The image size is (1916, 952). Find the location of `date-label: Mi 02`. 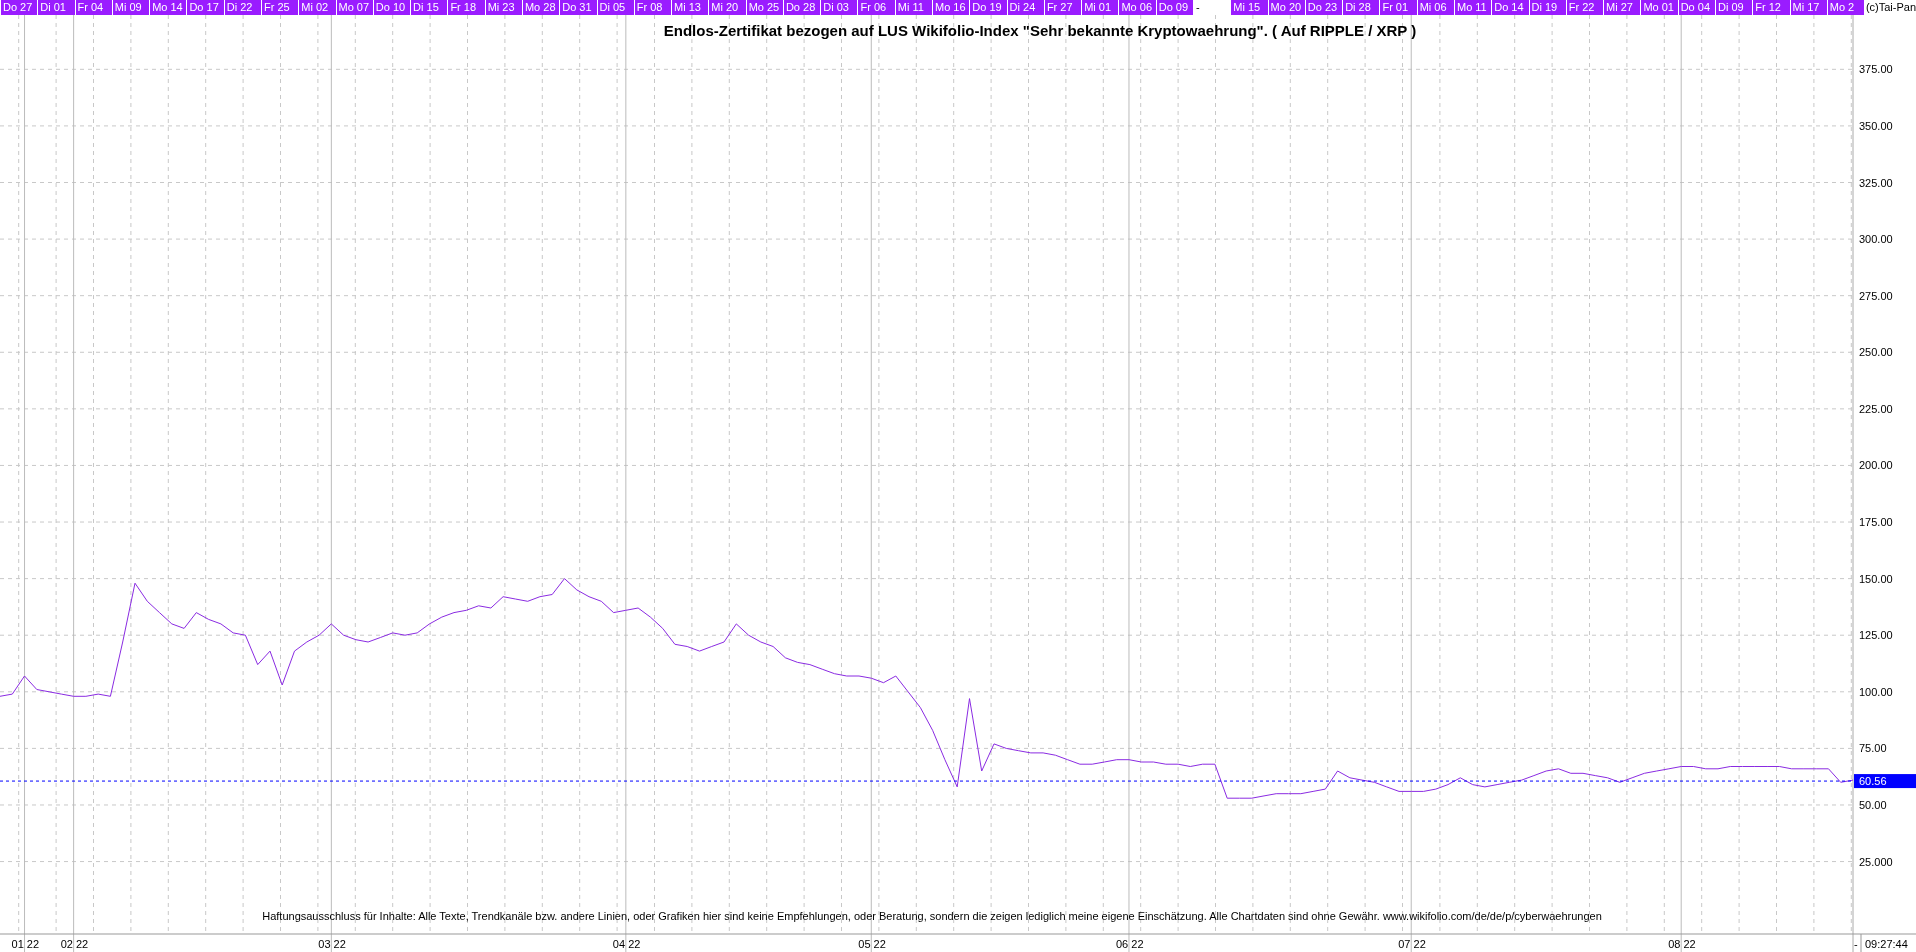

date-label: Mi 02 is located at coordinates (317, 7).